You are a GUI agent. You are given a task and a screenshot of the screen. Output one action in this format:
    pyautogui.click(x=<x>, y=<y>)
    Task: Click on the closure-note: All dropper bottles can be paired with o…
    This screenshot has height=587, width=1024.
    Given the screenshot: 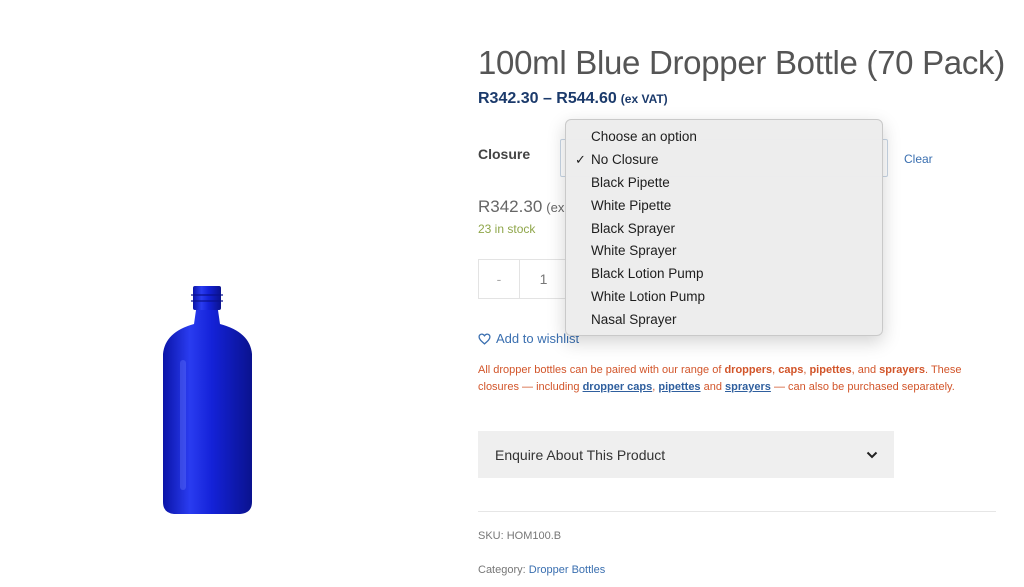 What is the action you would take?
    pyautogui.click(x=728, y=379)
    